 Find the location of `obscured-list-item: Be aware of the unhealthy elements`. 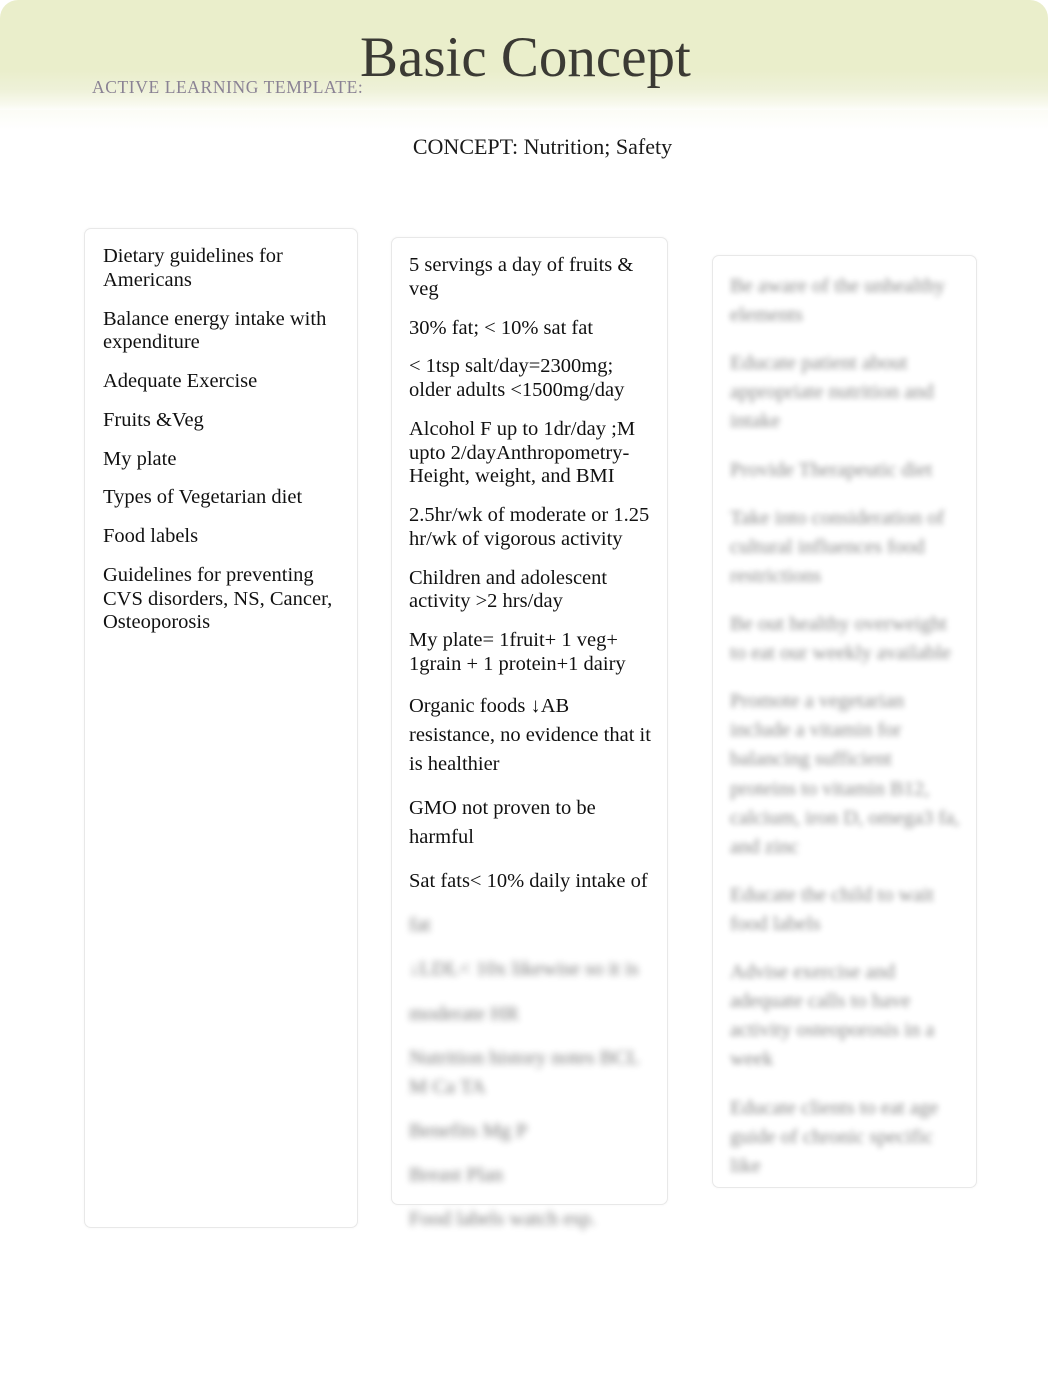

obscured-list-item: Be aware of the unhealthy elements is located at coordinates (838, 301).